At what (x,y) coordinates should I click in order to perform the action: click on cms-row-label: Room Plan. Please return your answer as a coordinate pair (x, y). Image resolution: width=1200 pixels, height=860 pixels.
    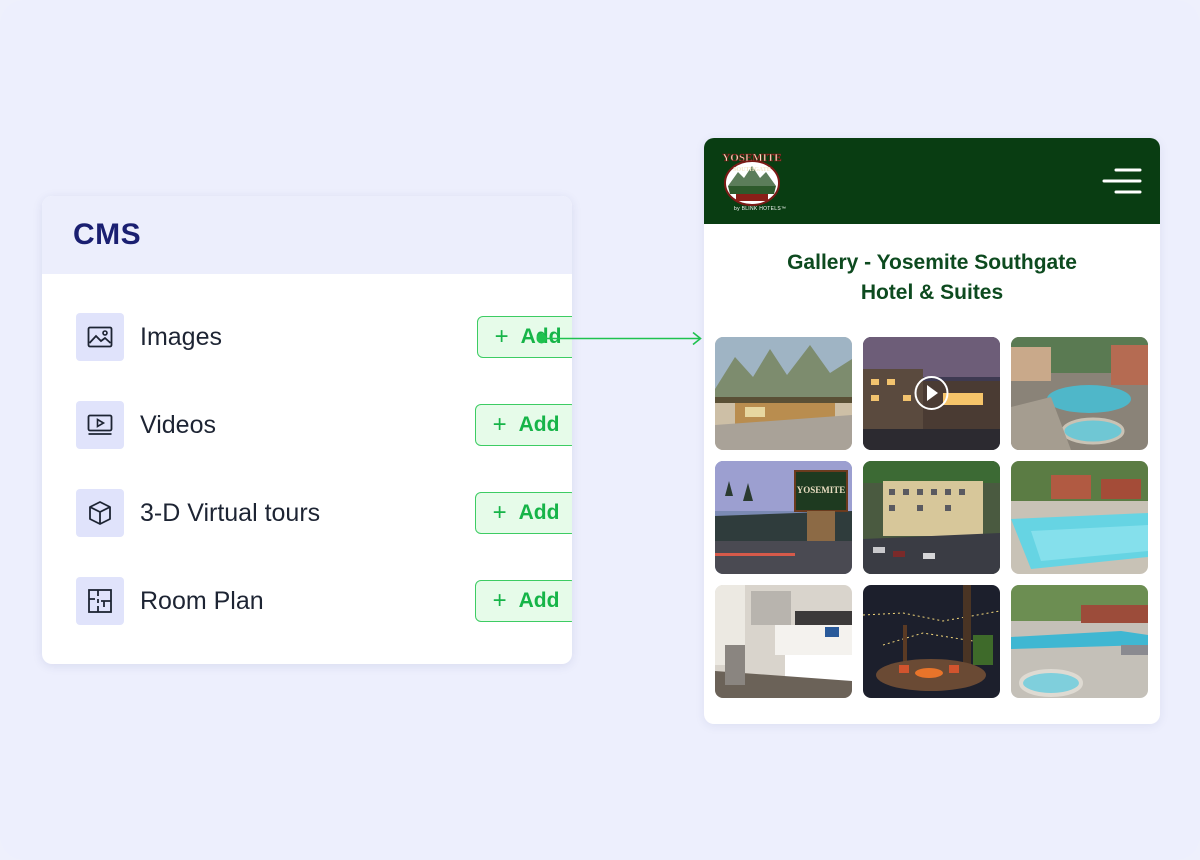
    Looking at the image, I should click on (202, 600).